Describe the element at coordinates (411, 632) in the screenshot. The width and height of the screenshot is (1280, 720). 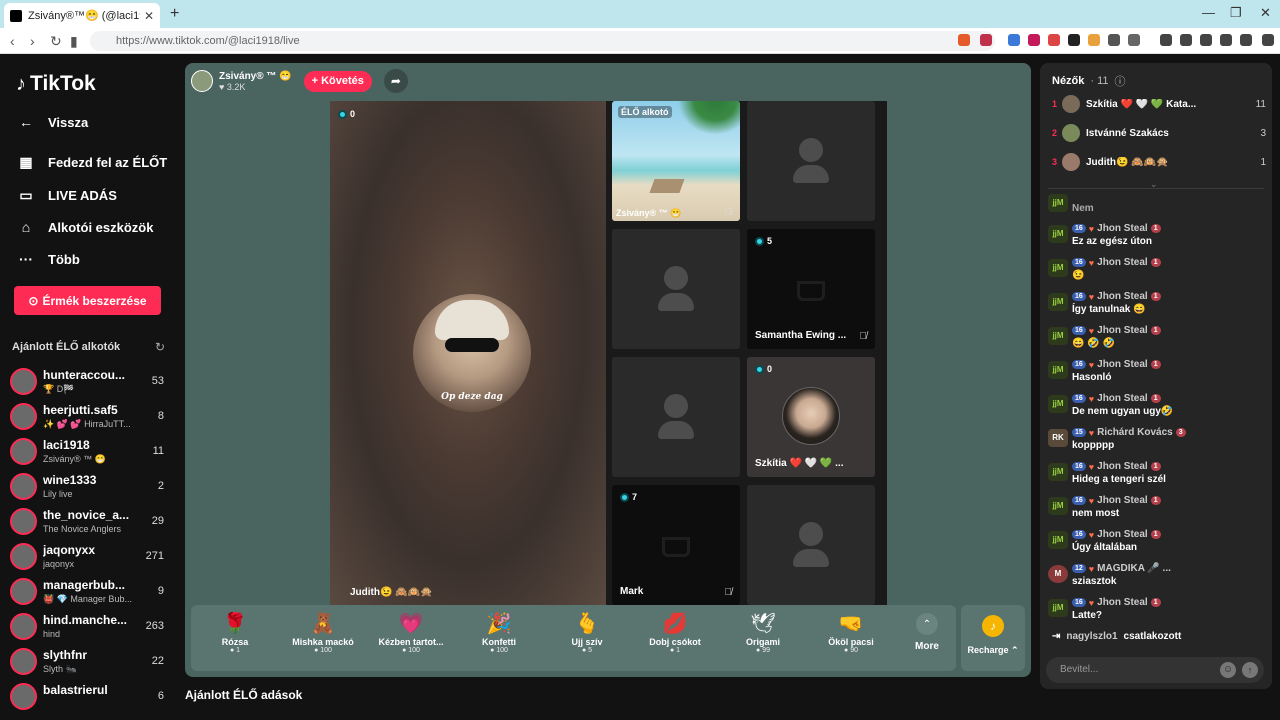
I see `gift-heart-hands: 💗 Kézben tartot... ● 100` at that location.